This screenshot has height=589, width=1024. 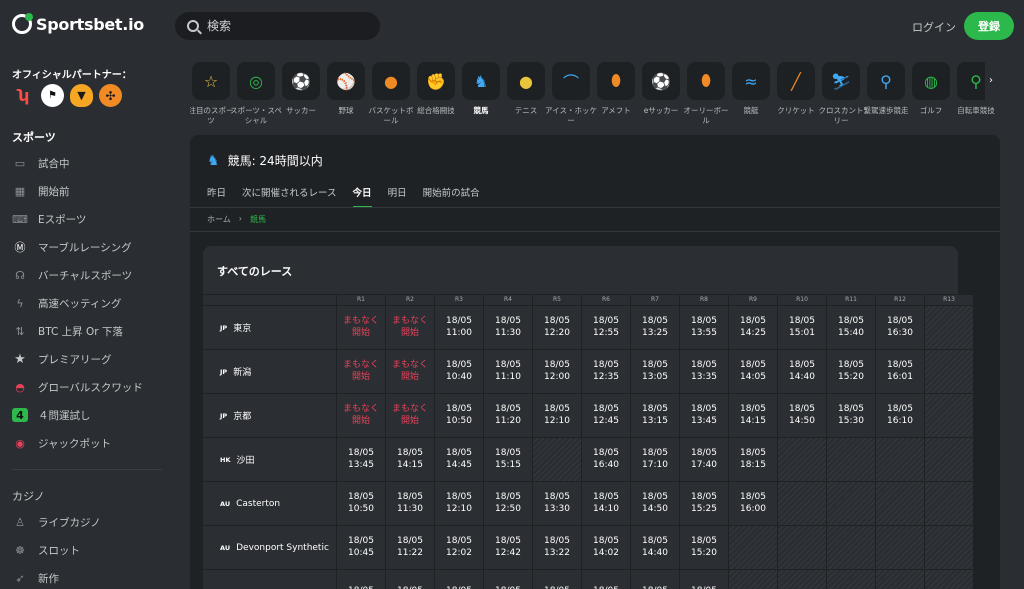 I want to click on race-cell: 18/05 12:02, so click(x=459, y=547).